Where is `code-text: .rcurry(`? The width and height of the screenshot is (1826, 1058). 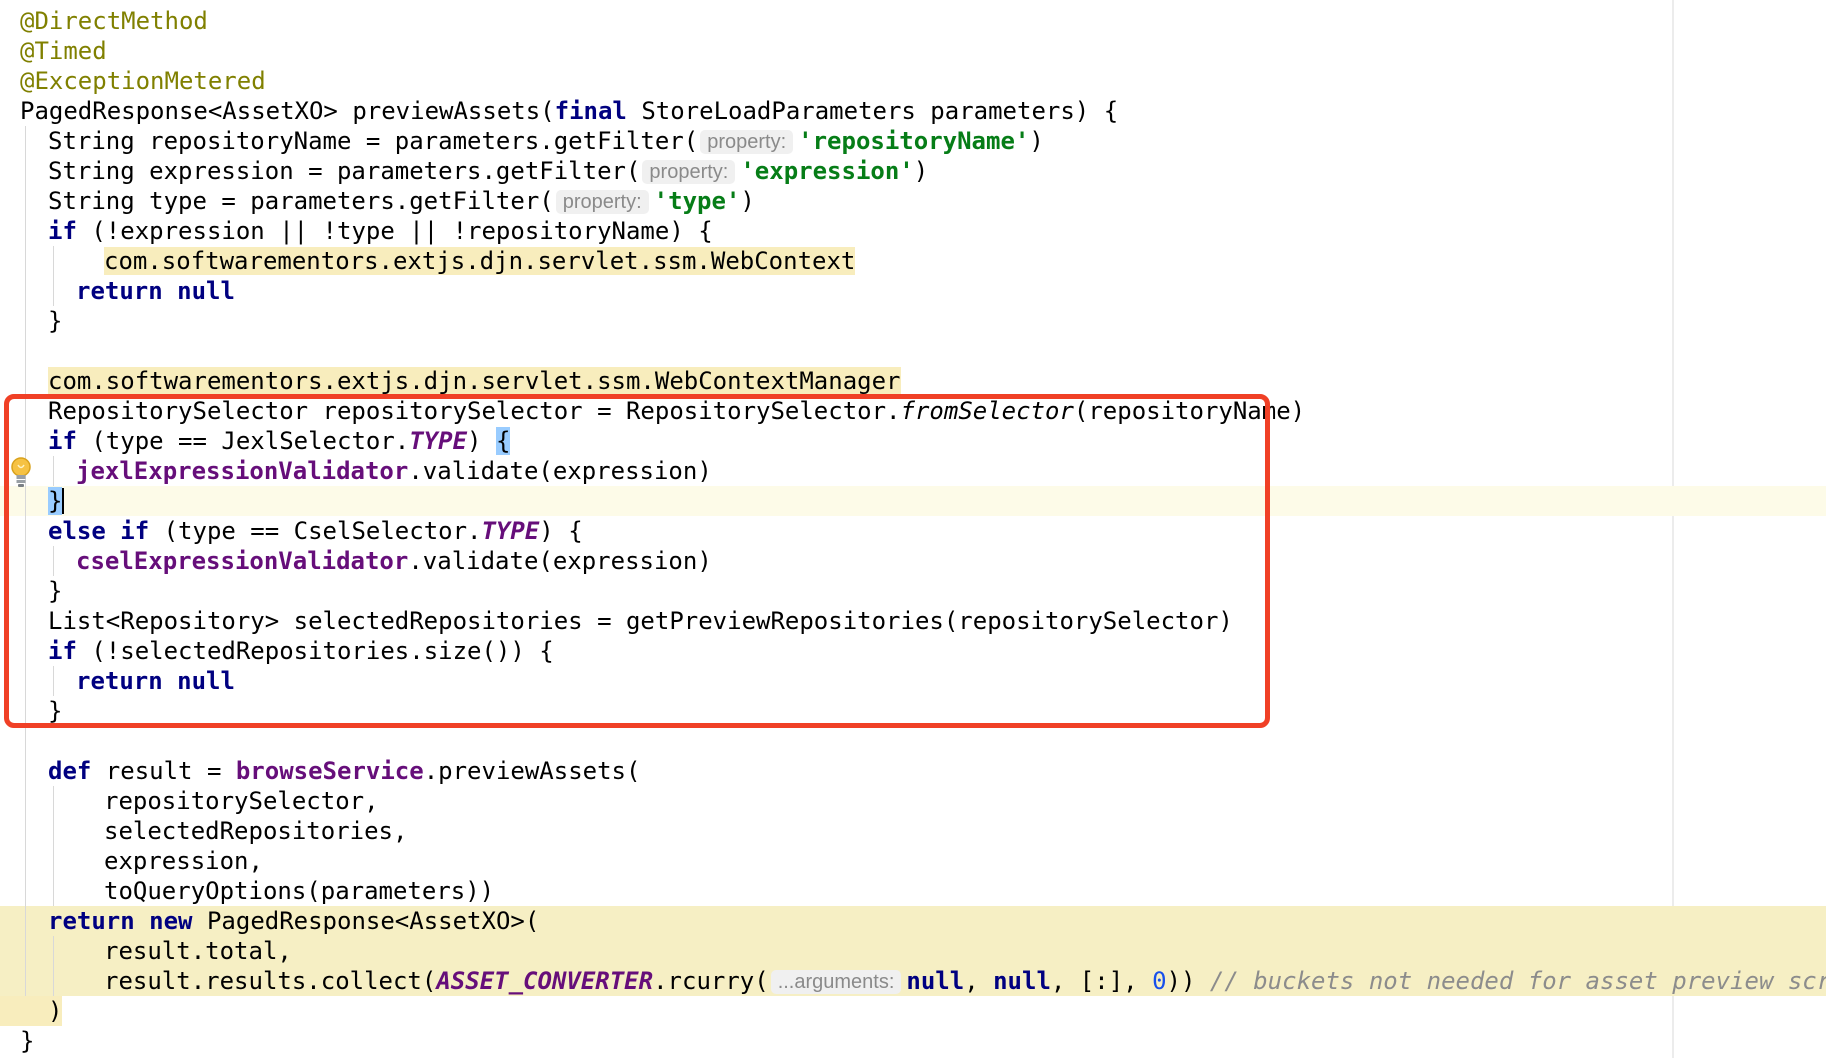
code-text: .rcurry( is located at coordinates (711, 981).